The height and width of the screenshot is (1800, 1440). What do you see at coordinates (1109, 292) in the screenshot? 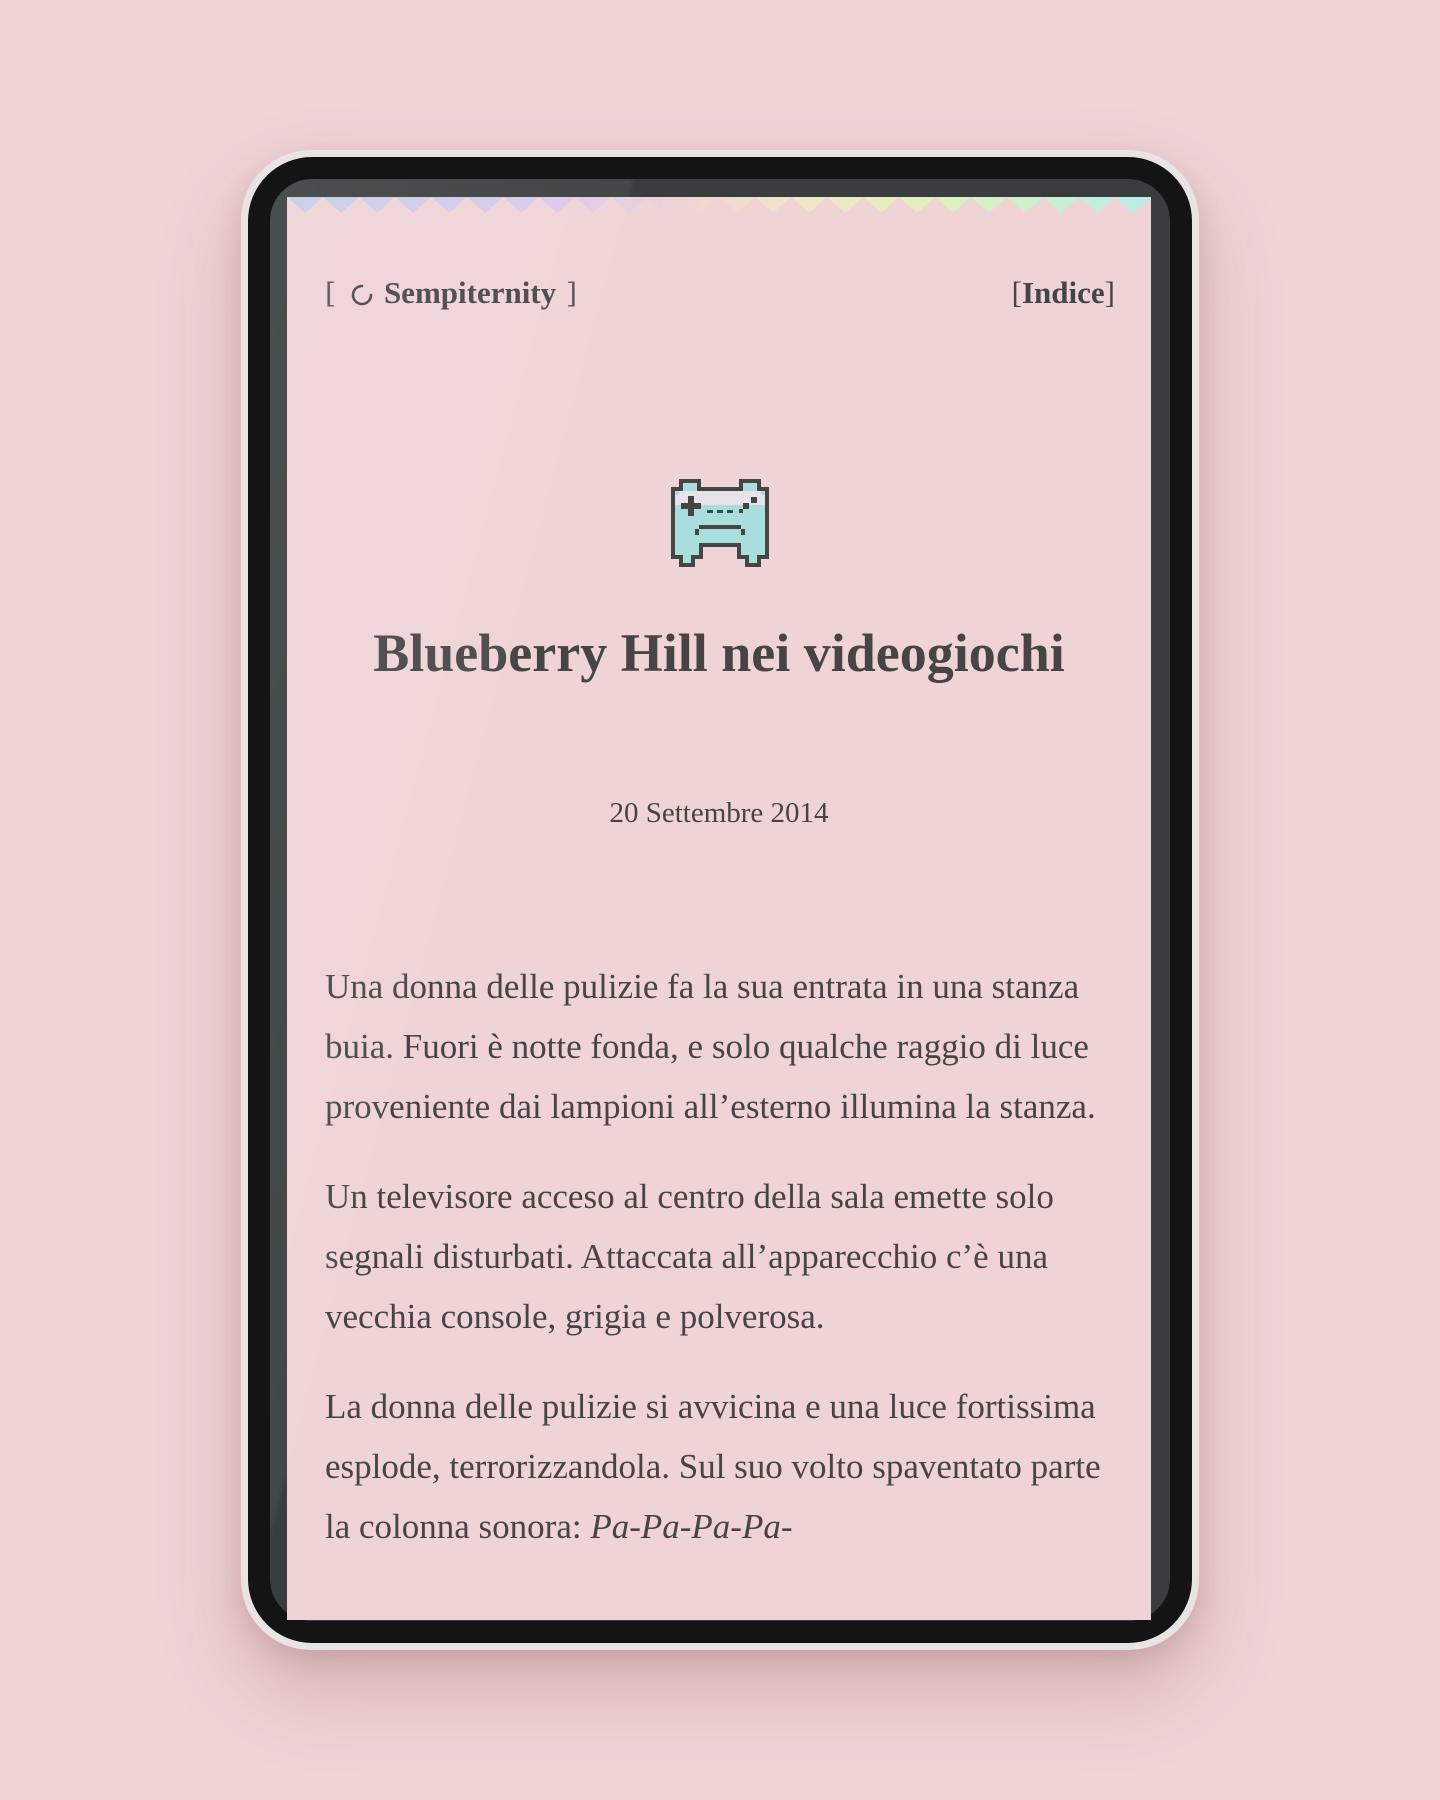
I see `index-bracket-close: ]` at bounding box center [1109, 292].